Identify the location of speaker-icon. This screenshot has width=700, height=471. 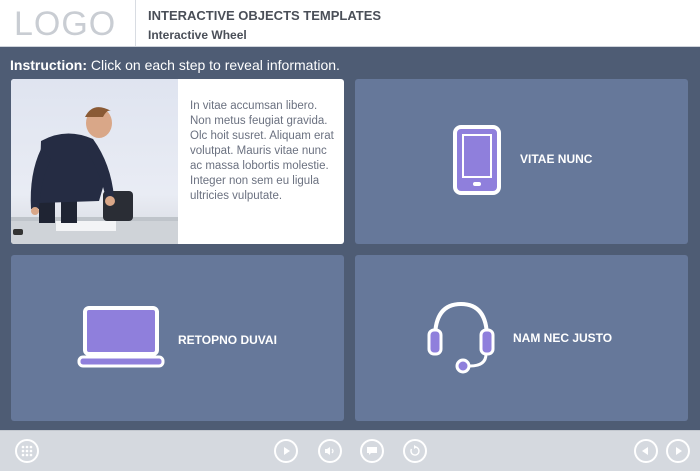
(329, 451).